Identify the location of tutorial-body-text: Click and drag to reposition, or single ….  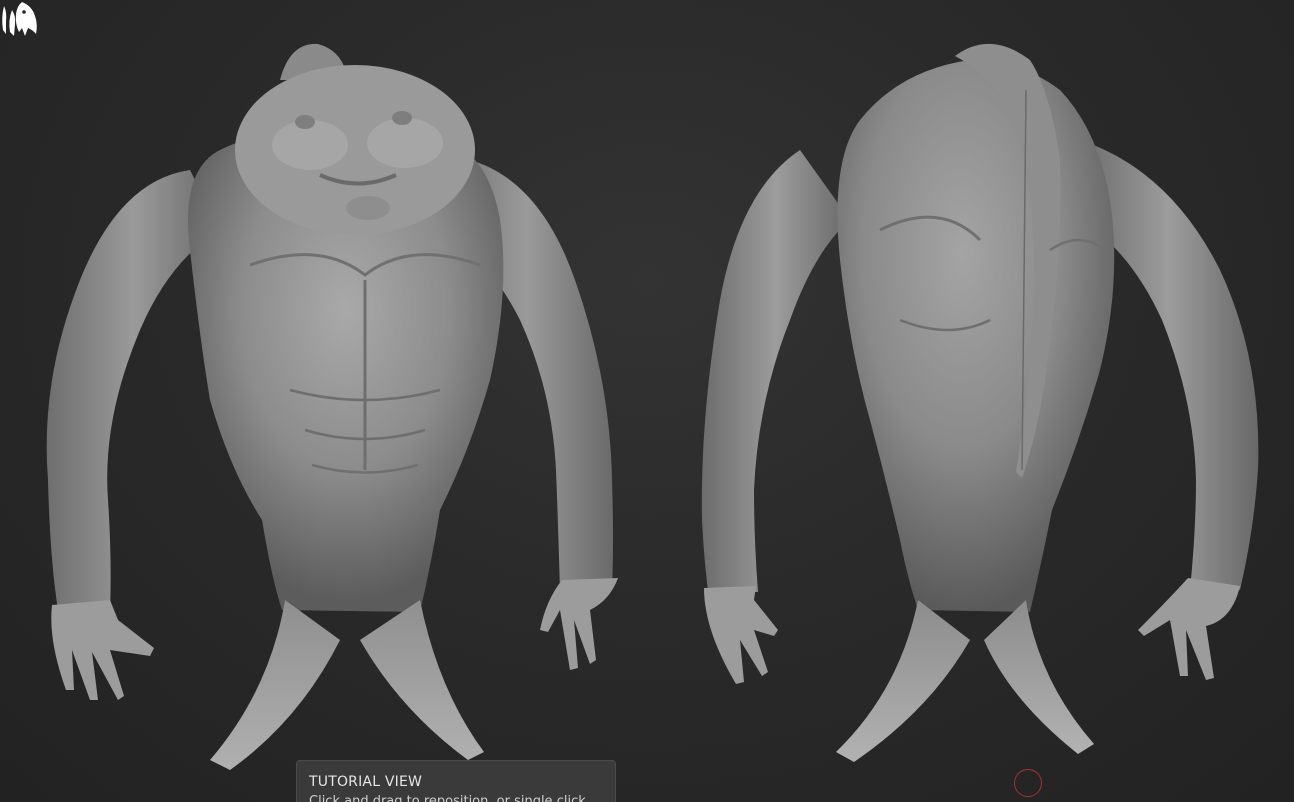
(447, 798).